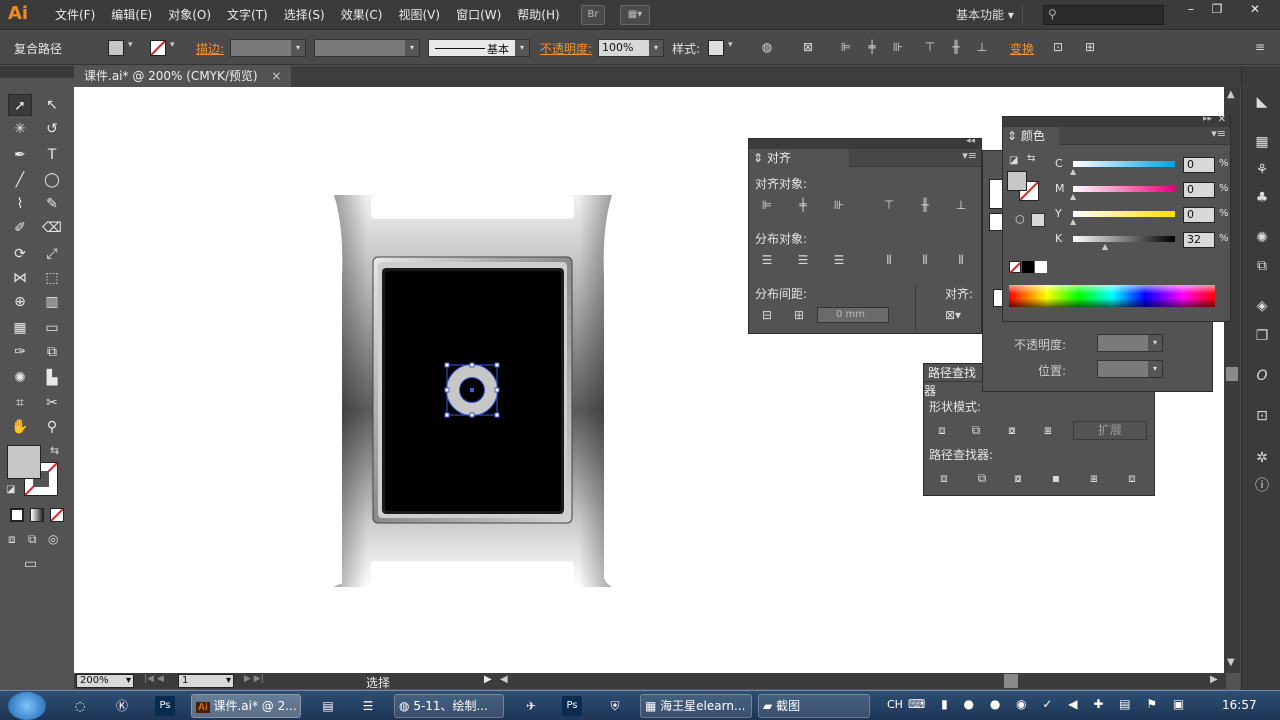 The image size is (1280, 720). Describe the element at coordinates (1073, 221) in the screenshot. I see `channel-y-handle: ▲` at that location.